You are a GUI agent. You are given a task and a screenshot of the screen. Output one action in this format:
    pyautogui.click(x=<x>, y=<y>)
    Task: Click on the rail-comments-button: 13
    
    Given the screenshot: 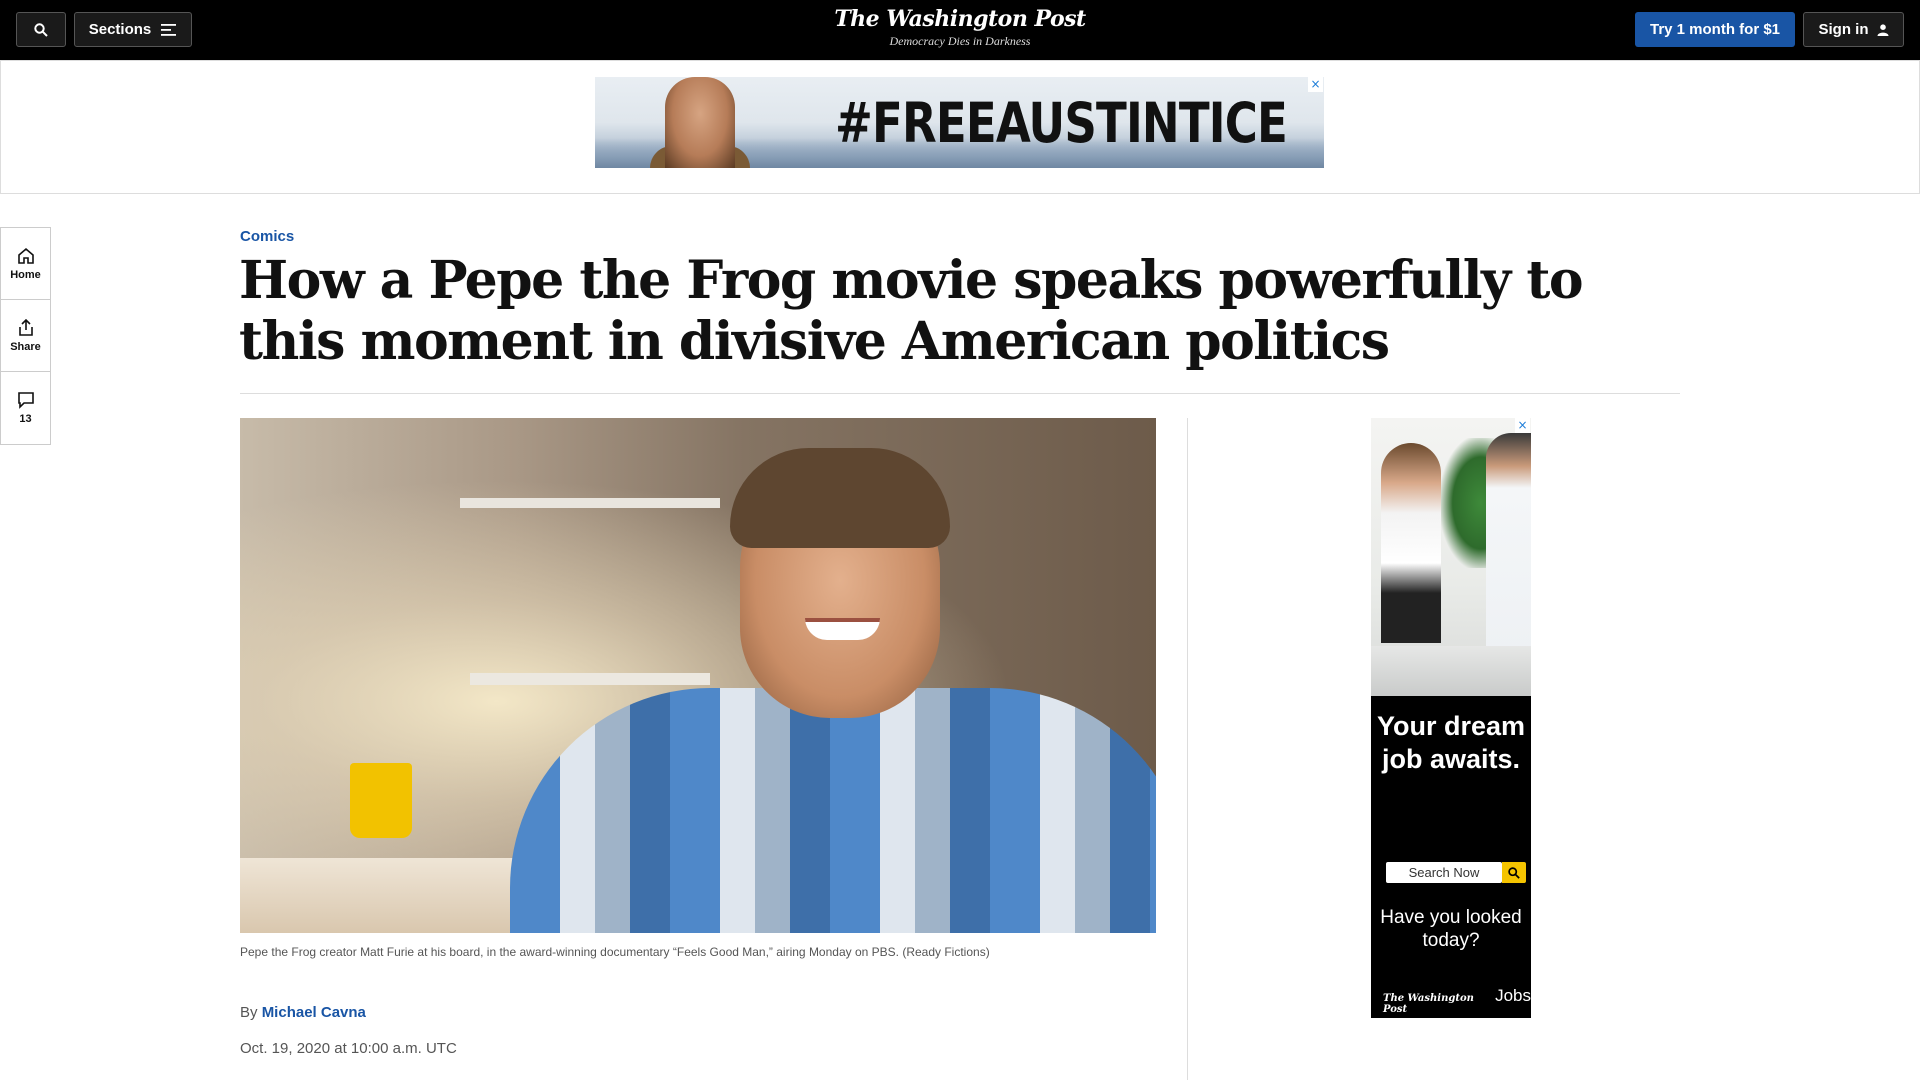 What is the action you would take?
    pyautogui.click(x=25, y=408)
    